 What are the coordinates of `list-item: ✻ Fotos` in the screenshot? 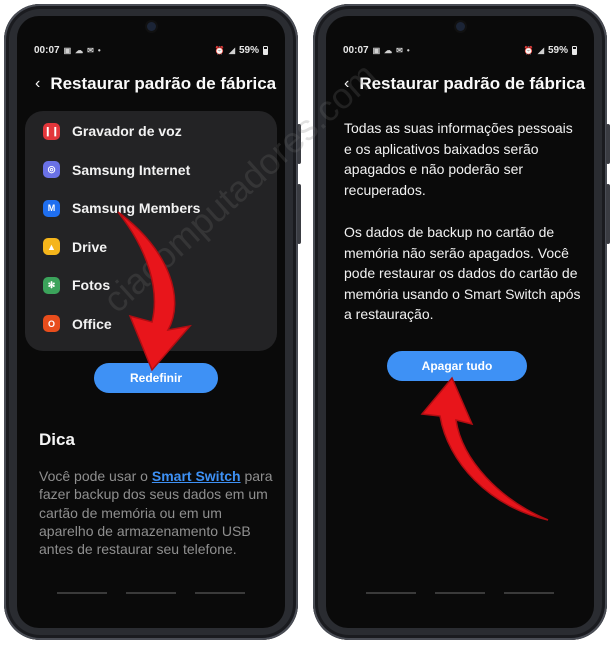 It's located at (155, 285).